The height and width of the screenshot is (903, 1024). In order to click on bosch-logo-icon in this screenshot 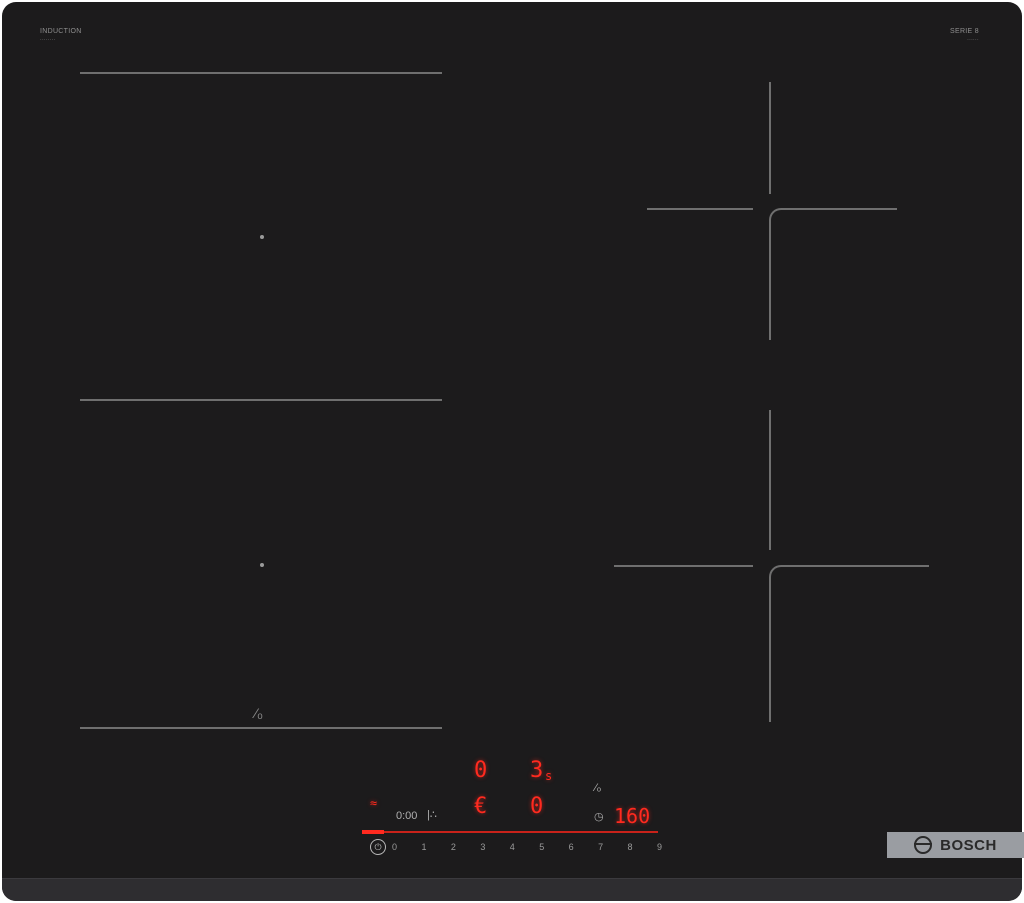, I will do `click(923, 845)`.